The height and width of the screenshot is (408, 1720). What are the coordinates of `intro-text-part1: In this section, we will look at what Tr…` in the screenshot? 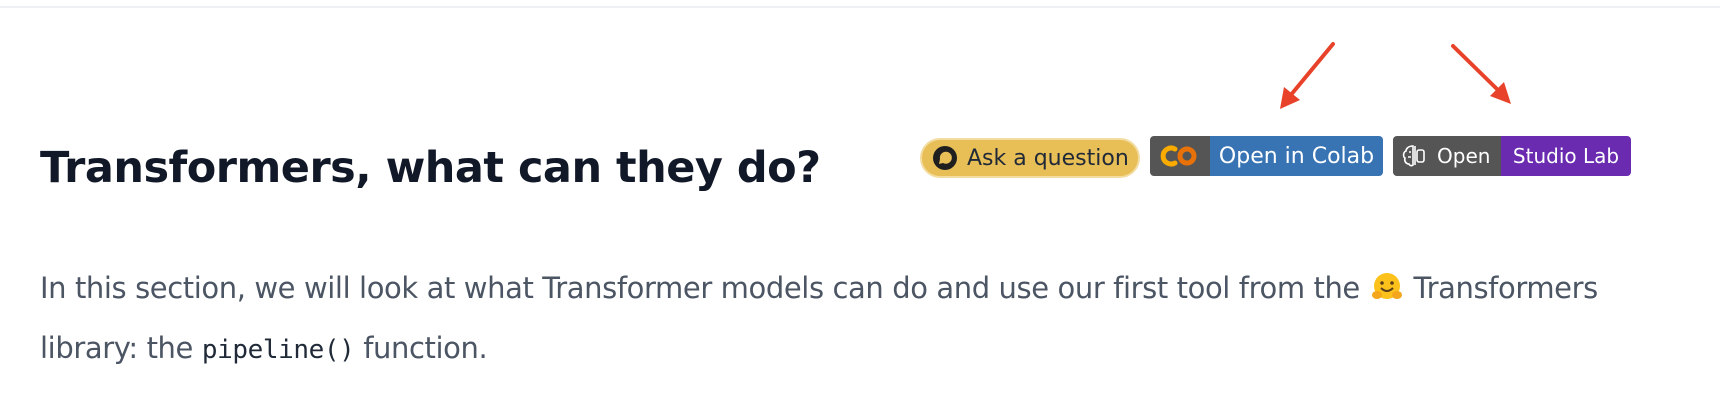 It's located at (700, 288).